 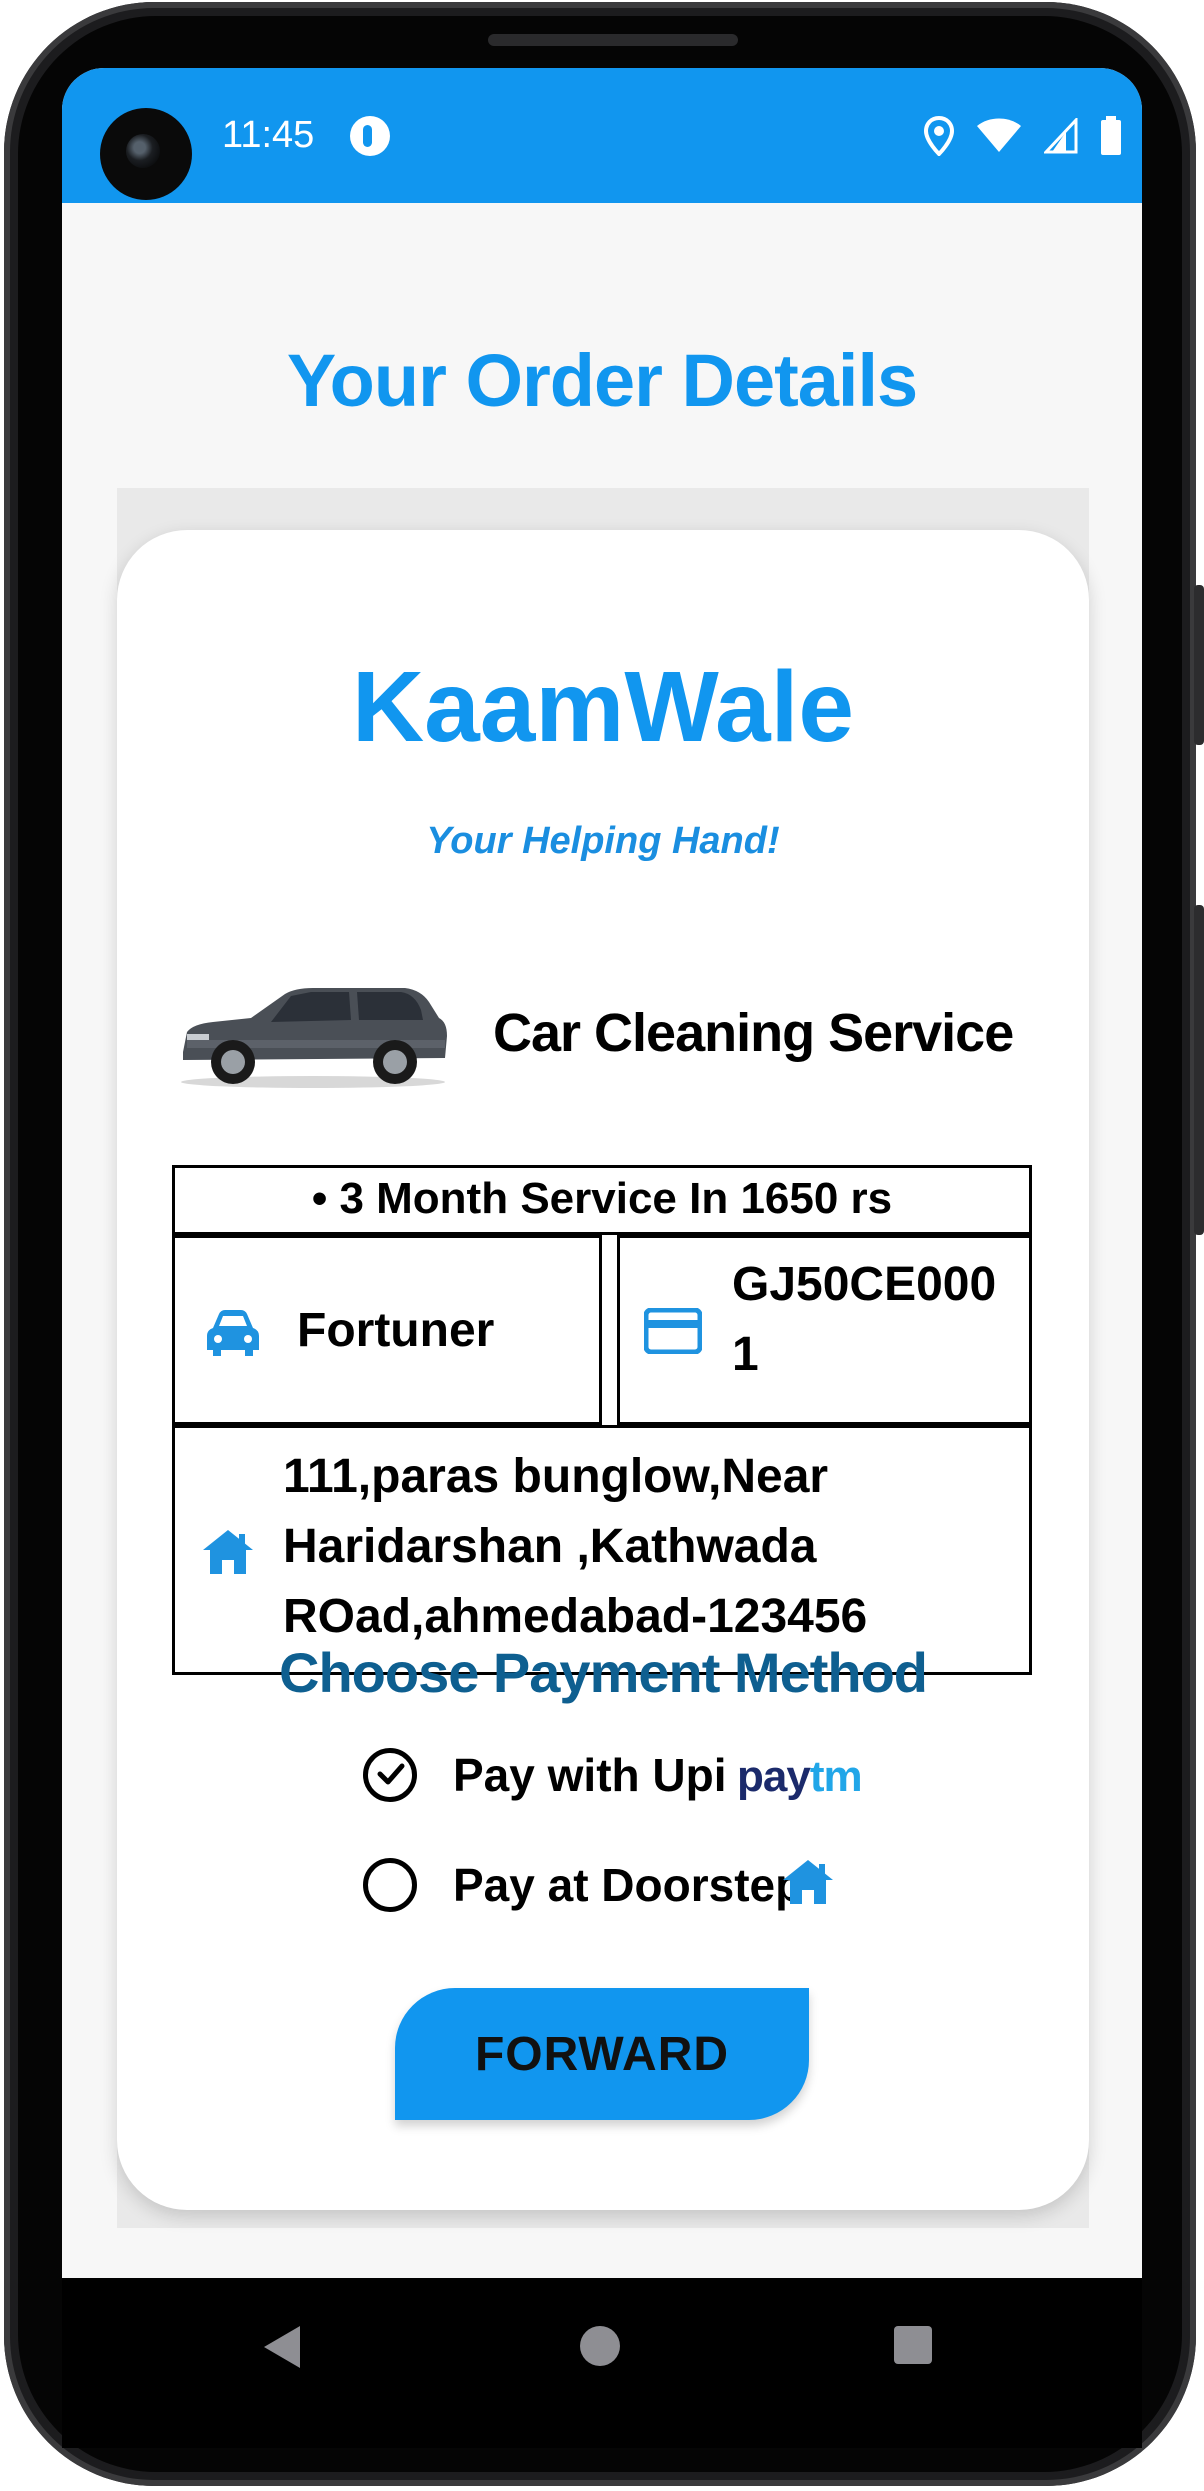 I want to click on vehicle-cell: Fortuner, so click(x=387, y=1330).